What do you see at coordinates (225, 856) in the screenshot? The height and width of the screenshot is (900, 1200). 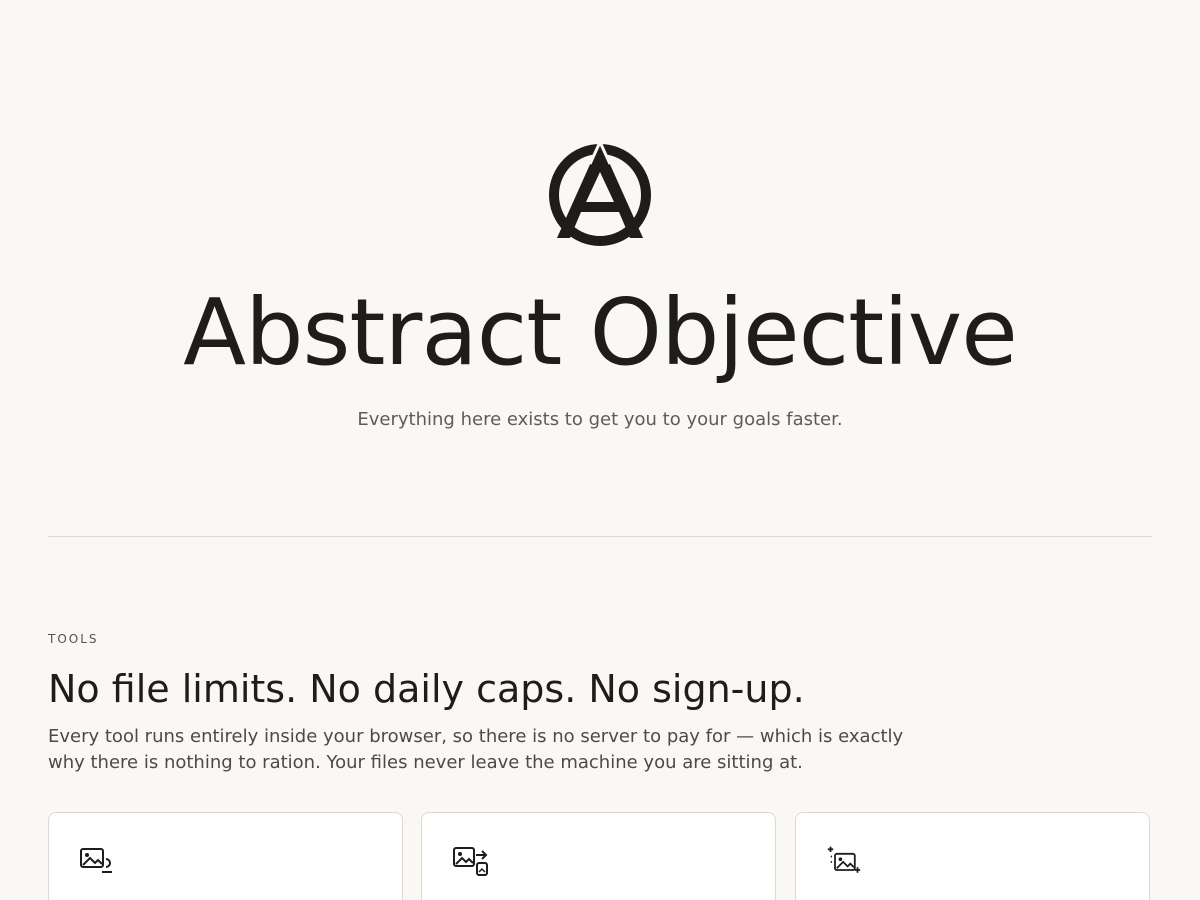 I see `tool-card-compress` at bounding box center [225, 856].